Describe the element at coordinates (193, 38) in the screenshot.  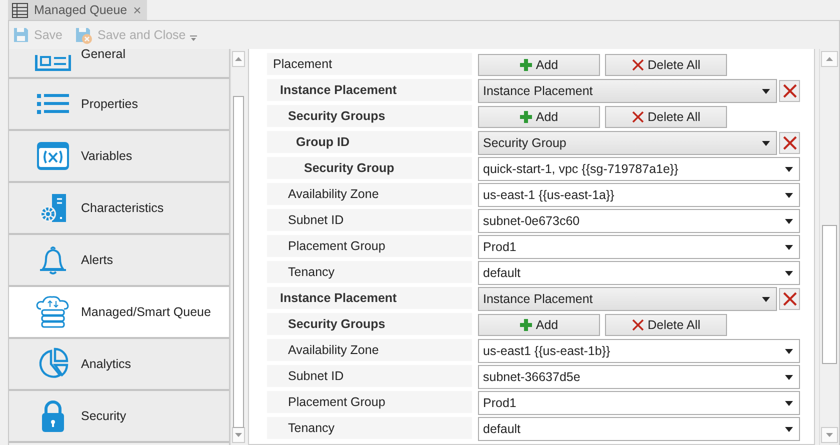
I see `overflow-icon` at that location.